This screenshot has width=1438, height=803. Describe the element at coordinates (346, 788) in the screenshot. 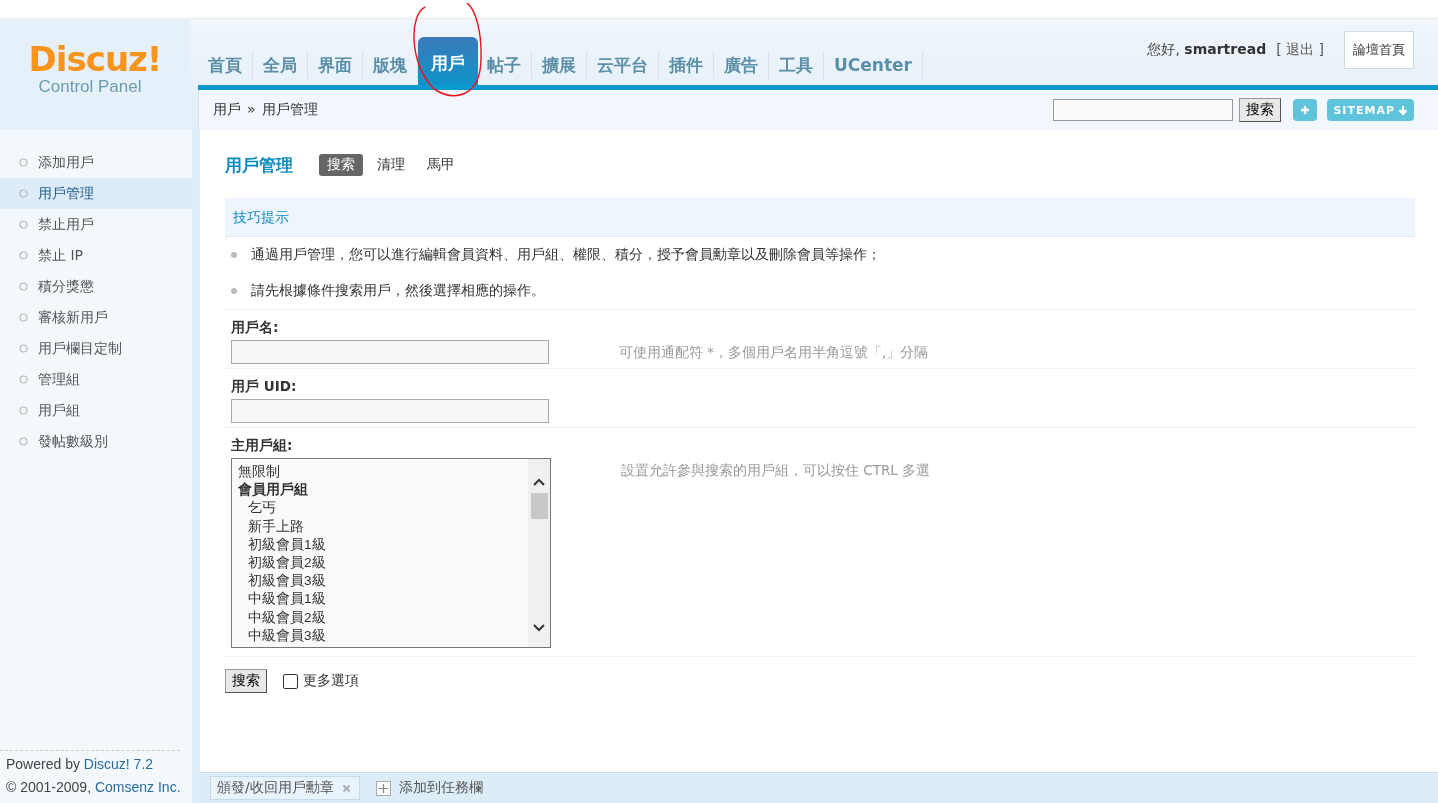

I see `close-icon` at that location.